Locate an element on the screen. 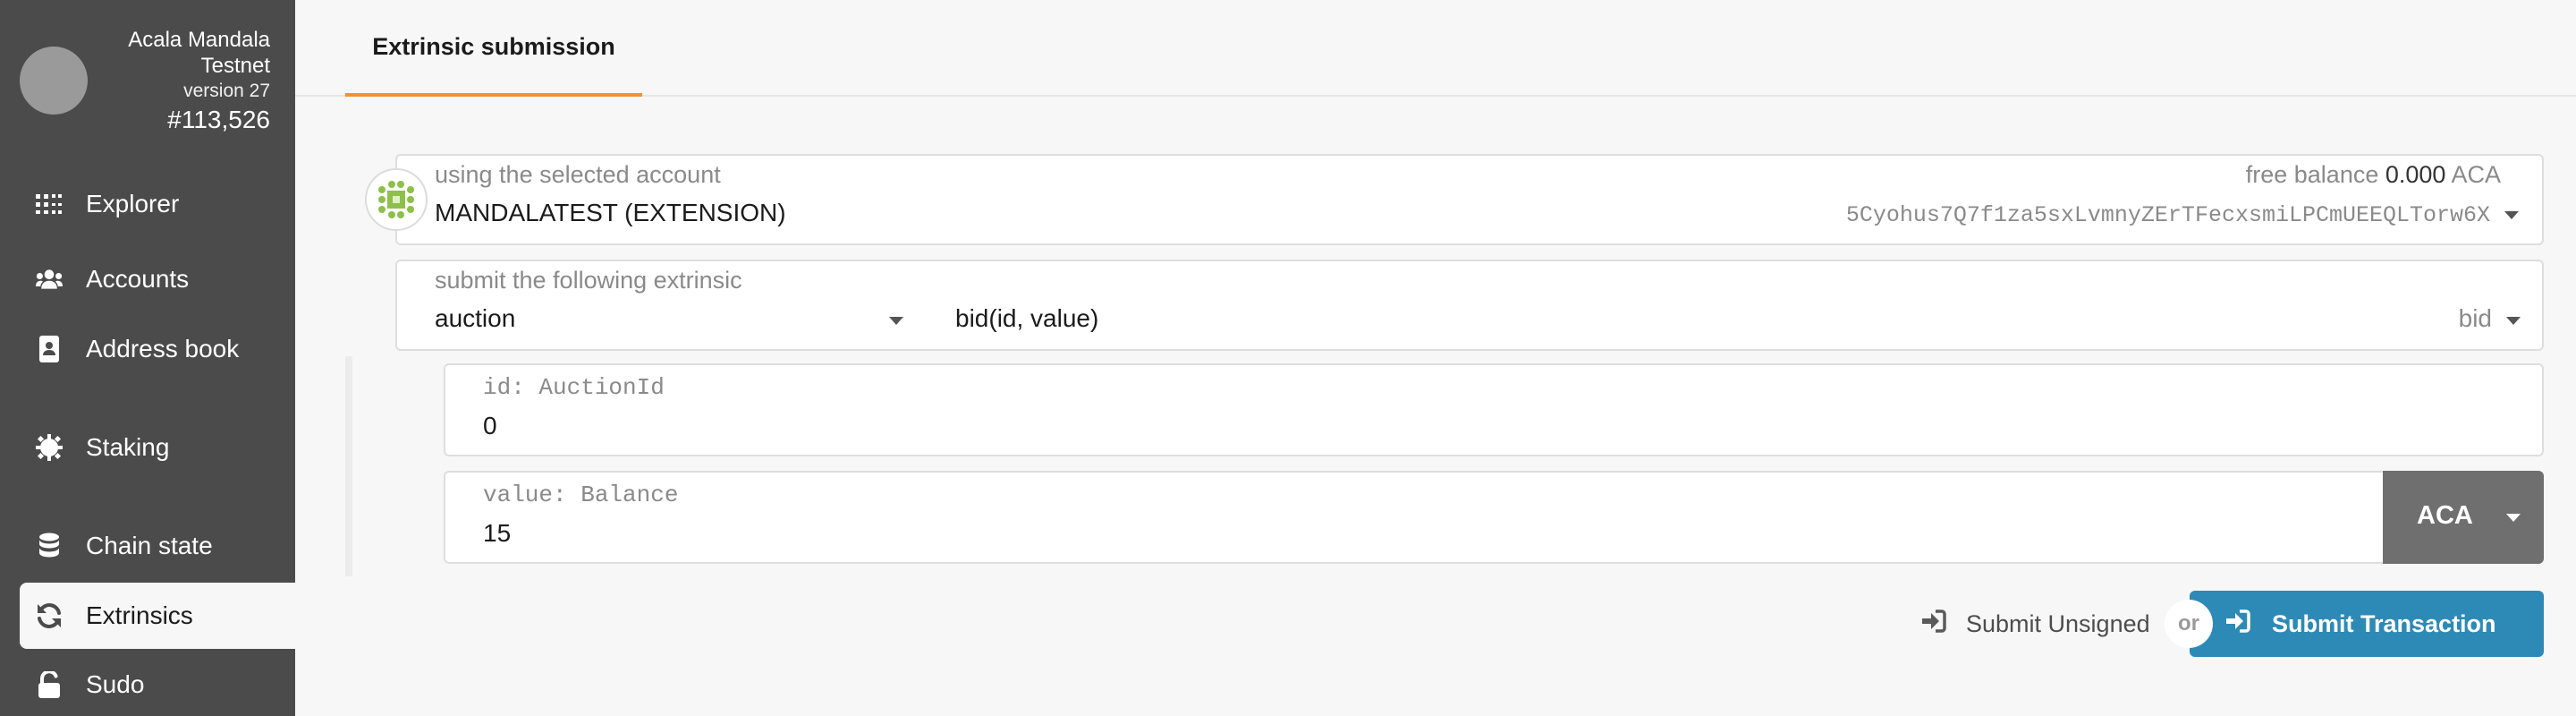  sidebar-item-label: Accounts is located at coordinates (138, 279).